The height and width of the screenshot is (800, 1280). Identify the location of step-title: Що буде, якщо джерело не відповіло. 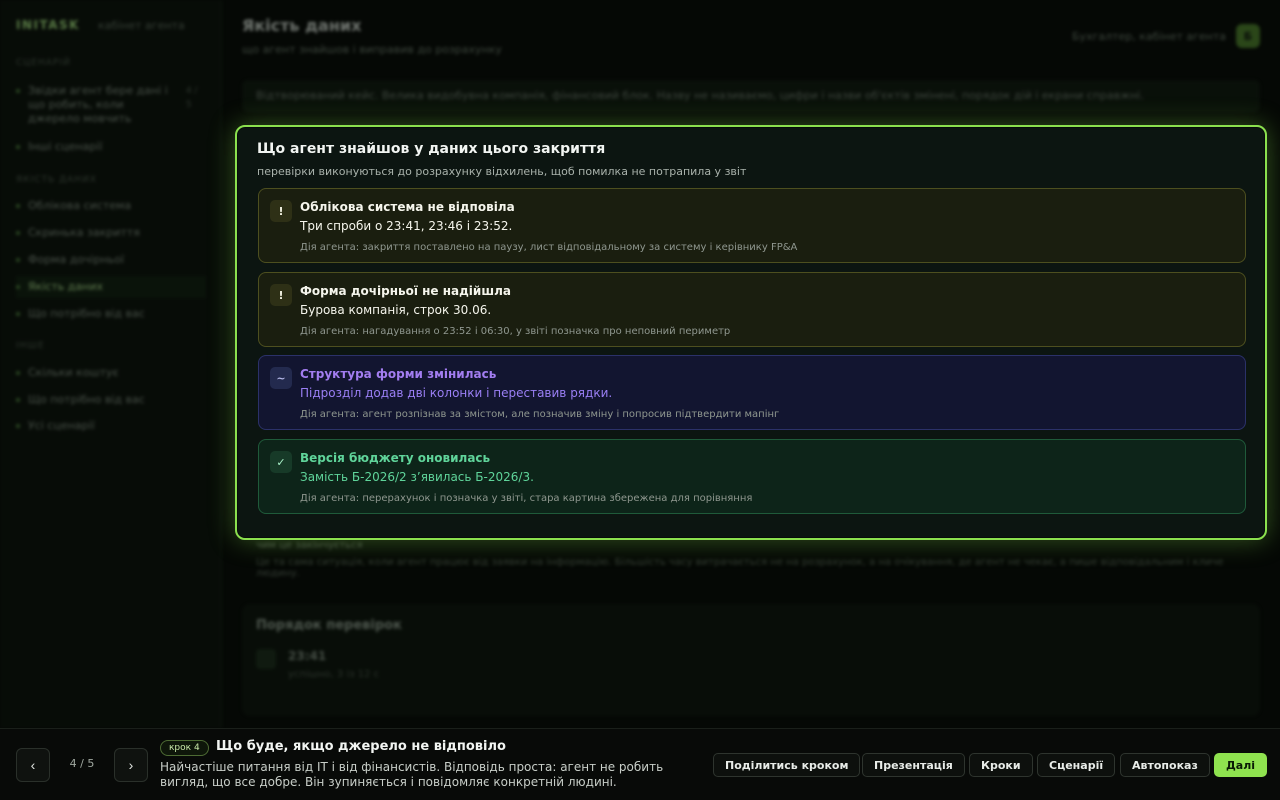
(361, 746).